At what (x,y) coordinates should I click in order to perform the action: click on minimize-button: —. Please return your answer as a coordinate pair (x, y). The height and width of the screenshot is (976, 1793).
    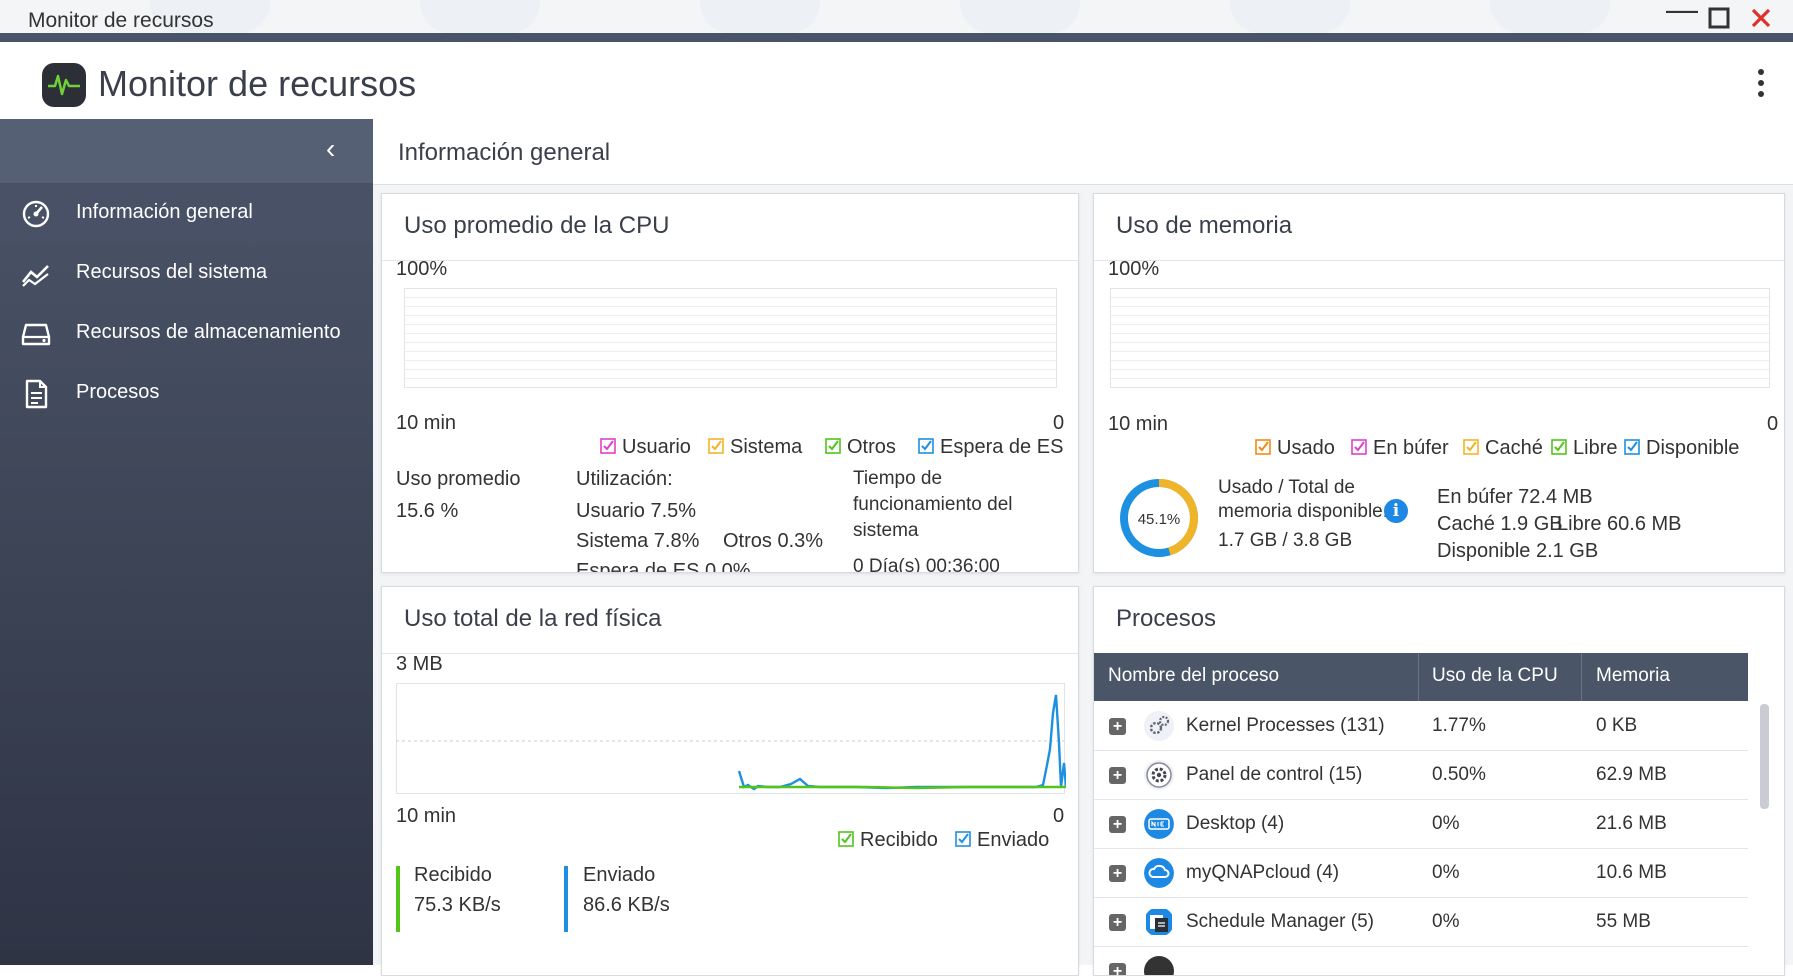
    Looking at the image, I should click on (1682, 12).